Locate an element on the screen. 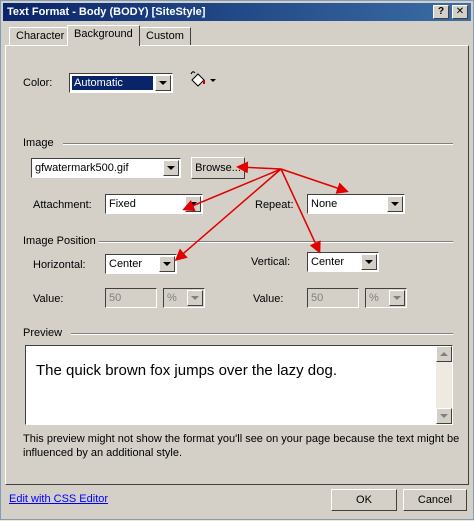 The height and width of the screenshot is (521, 474). vertical-value-label: Value: is located at coordinates (268, 299).